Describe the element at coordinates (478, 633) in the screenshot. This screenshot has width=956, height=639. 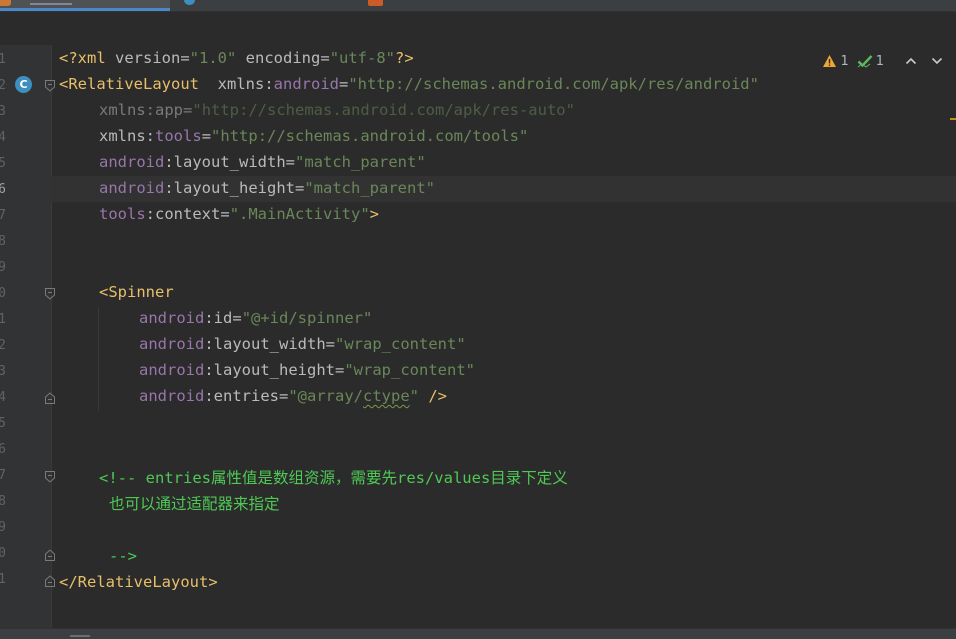
I see `status-bar` at that location.